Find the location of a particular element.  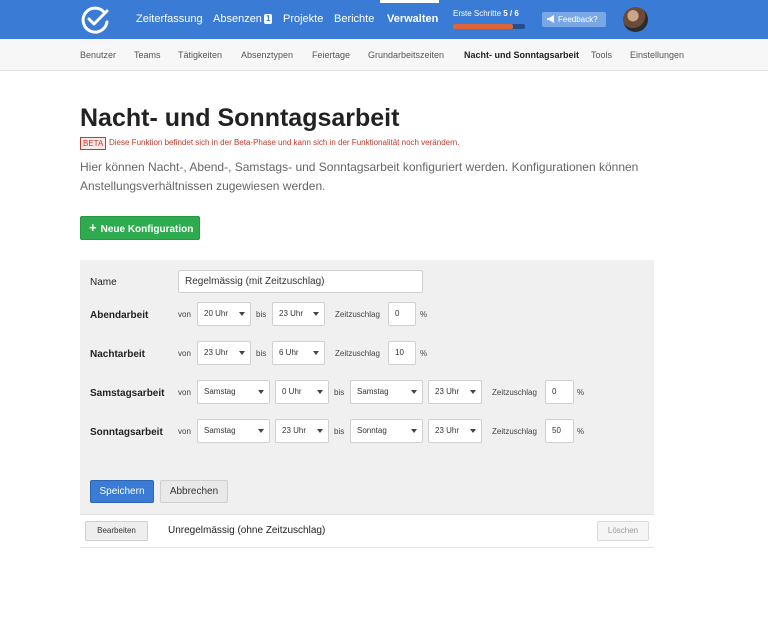

delete-button: Löschen is located at coordinates (623, 531).